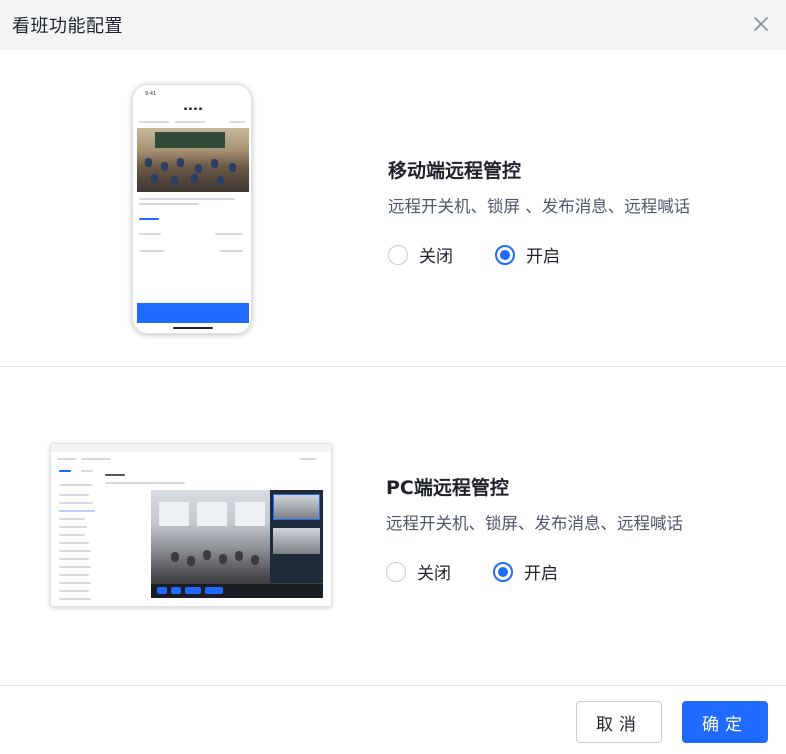 The height and width of the screenshot is (754, 786). Describe the element at coordinates (151, 94) in the screenshot. I see `phone-status-bar: 9:41` at that location.